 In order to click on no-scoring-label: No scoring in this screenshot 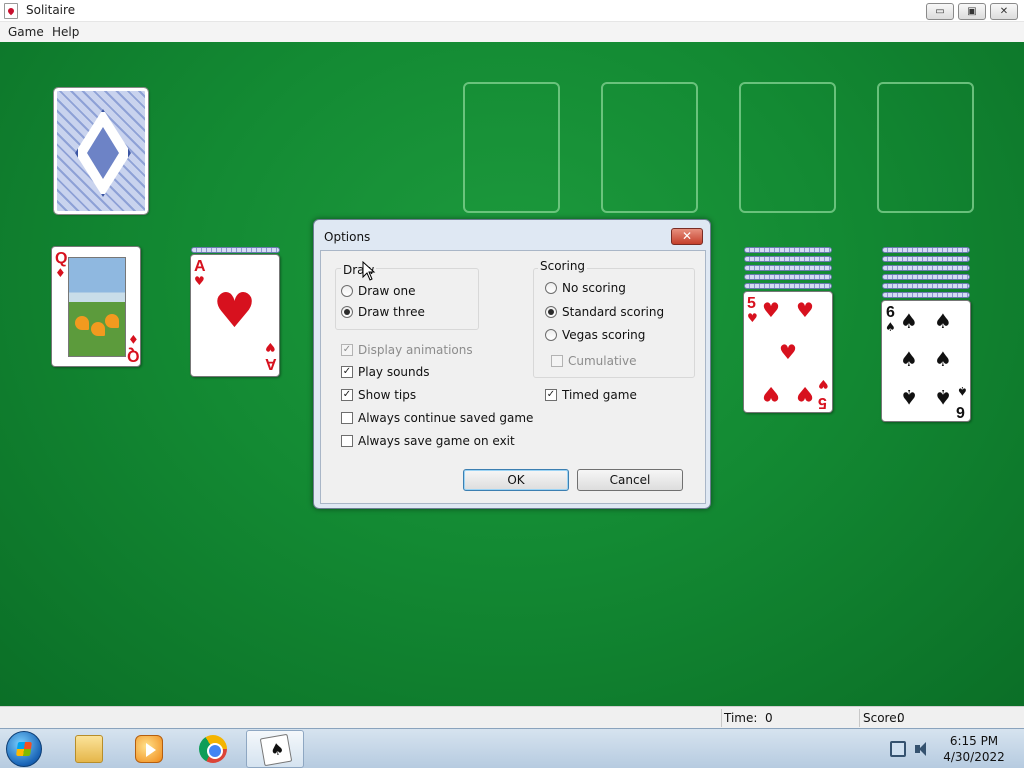, I will do `click(594, 288)`.